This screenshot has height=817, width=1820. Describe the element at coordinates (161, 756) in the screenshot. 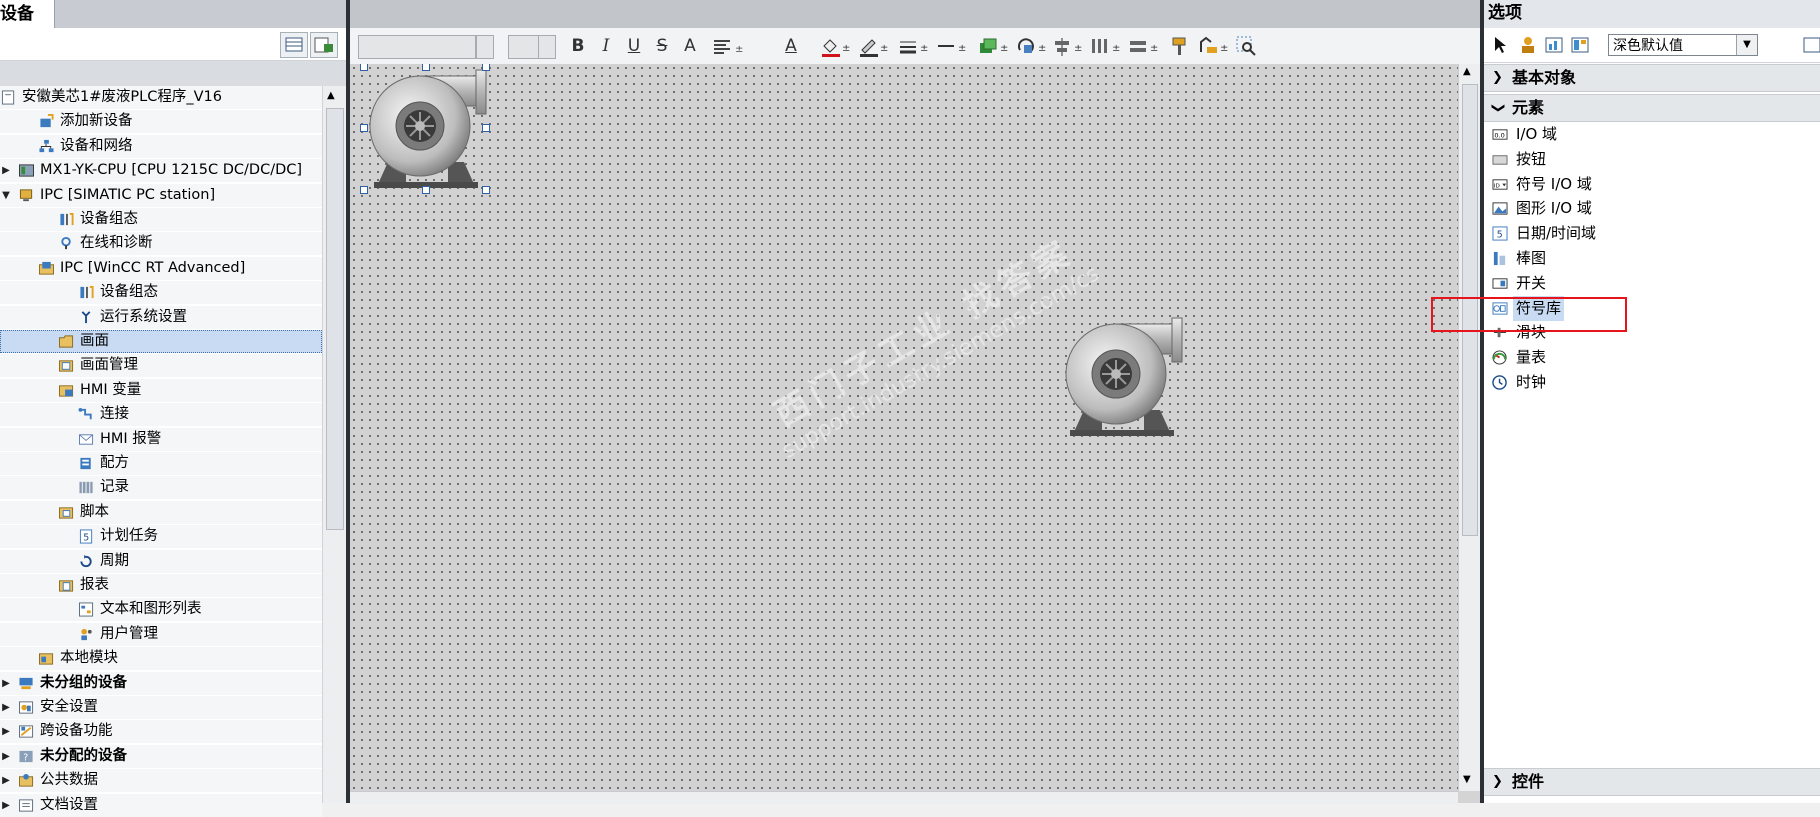

I see `tree-item: ▶? 未分配的设备` at that location.